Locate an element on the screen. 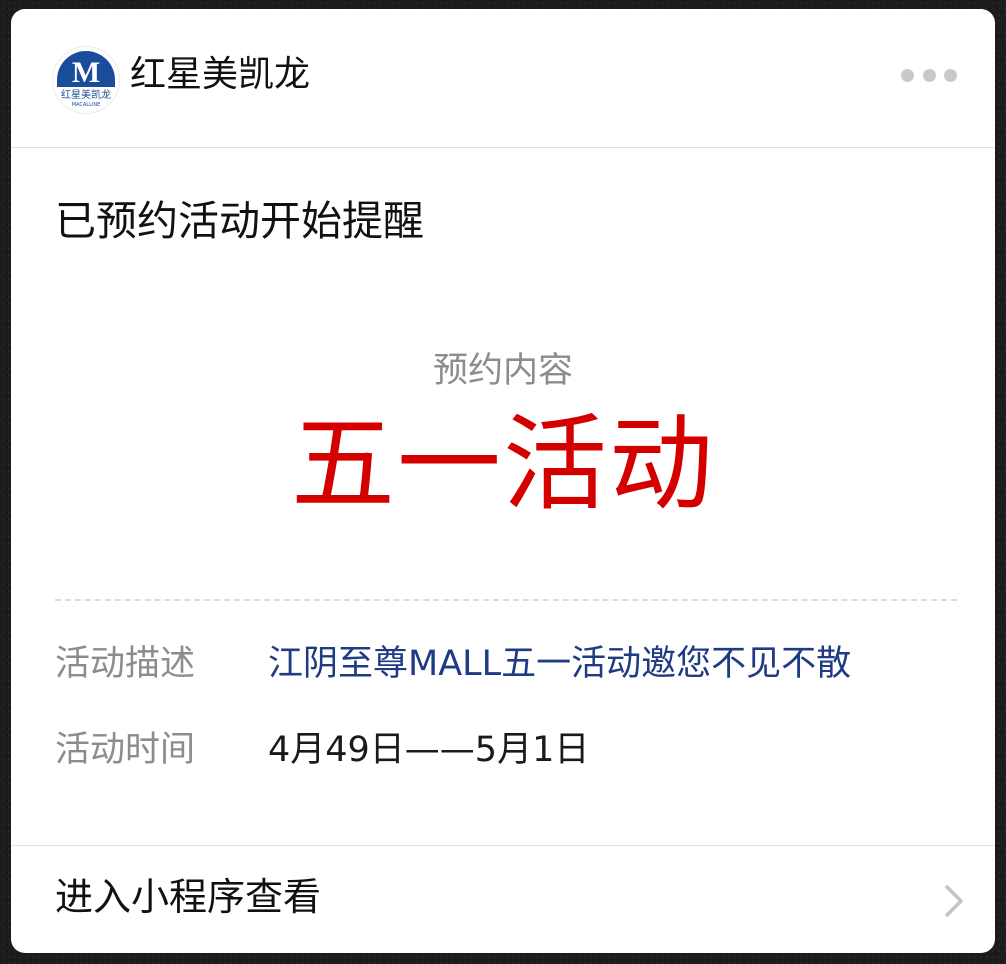  description-label: 活动描述 is located at coordinates (125, 664).